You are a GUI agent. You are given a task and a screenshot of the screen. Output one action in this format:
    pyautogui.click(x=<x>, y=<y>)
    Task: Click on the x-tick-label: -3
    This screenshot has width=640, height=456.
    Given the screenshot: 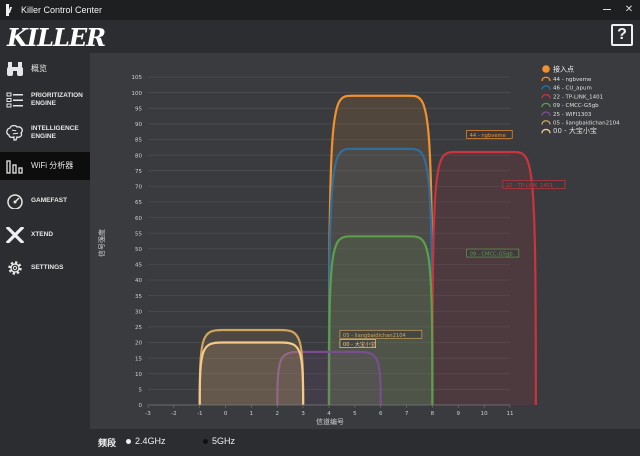 What is the action you would take?
    pyautogui.click(x=148, y=414)
    